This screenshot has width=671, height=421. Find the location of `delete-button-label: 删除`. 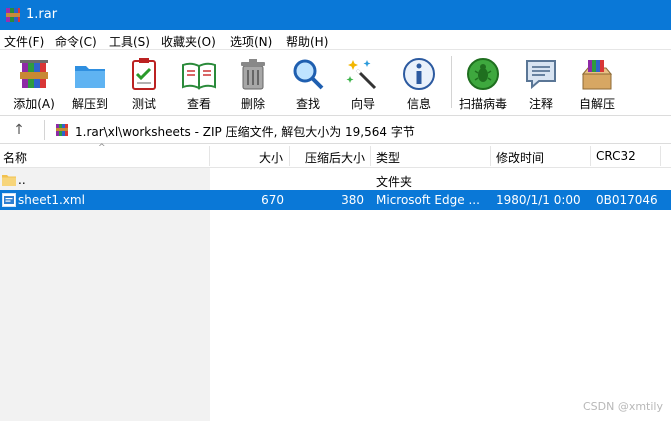

delete-button-label: 删除 is located at coordinates (252, 104).